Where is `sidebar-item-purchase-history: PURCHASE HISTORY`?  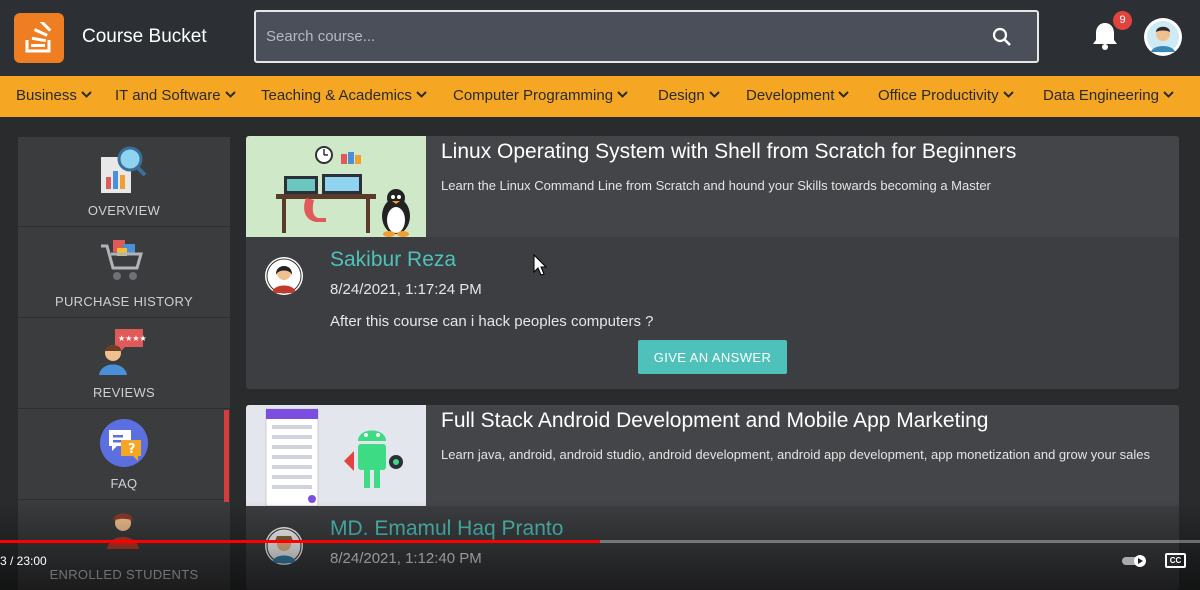
sidebar-item-purchase-history: PURCHASE HISTORY is located at coordinates (124, 273).